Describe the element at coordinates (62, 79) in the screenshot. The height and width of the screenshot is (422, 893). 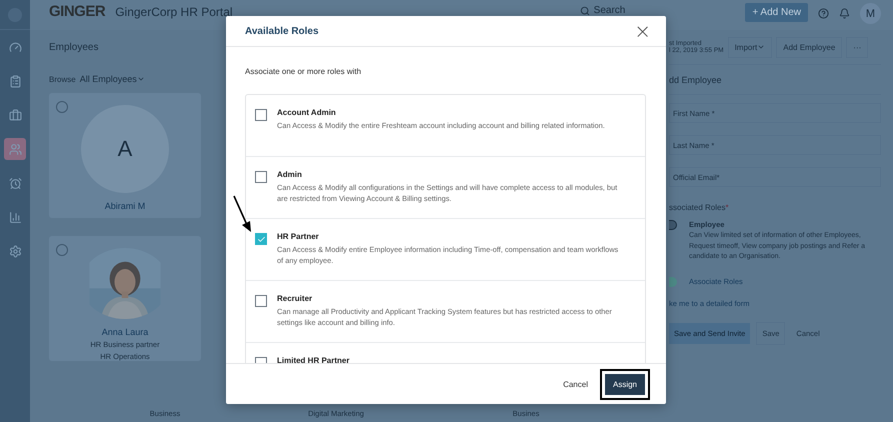
I see `browse-label: Browse` at that location.